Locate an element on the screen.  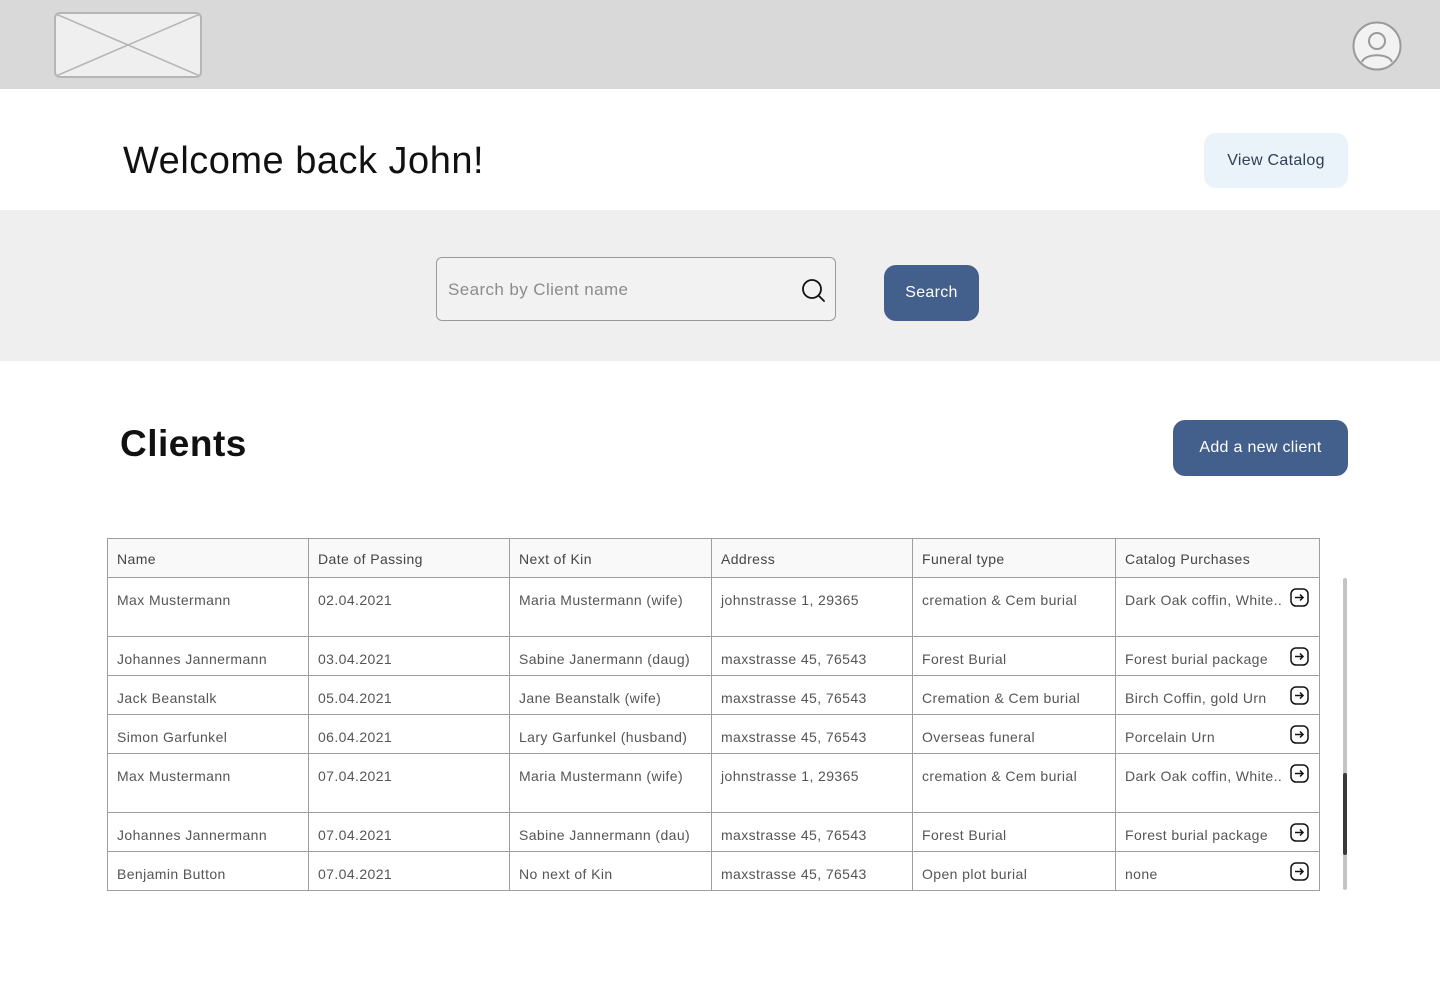
add-client-button: Add a new client is located at coordinates (1260, 448).